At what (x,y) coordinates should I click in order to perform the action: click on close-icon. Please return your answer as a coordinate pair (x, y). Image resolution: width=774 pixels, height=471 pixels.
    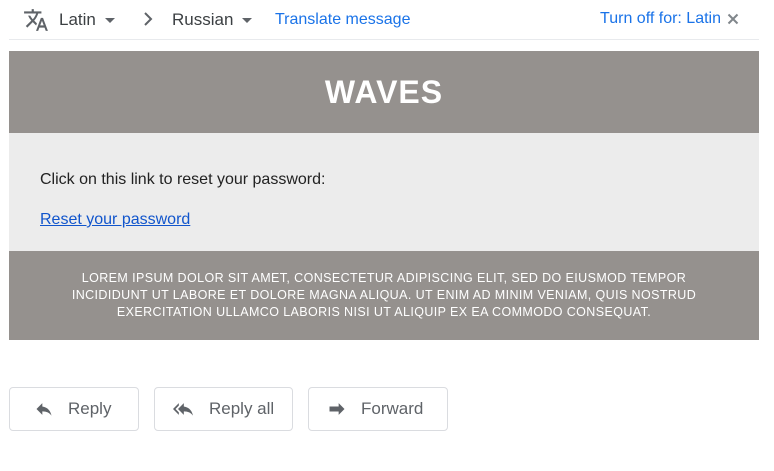
    Looking at the image, I should click on (733, 19).